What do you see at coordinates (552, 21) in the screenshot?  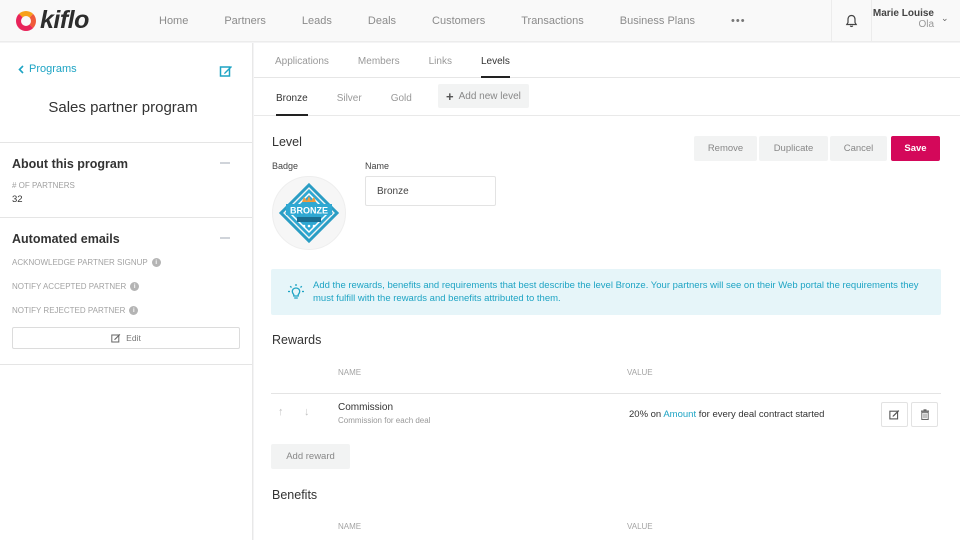 I see `nav-transactions: Transactions` at bounding box center [552, 21].